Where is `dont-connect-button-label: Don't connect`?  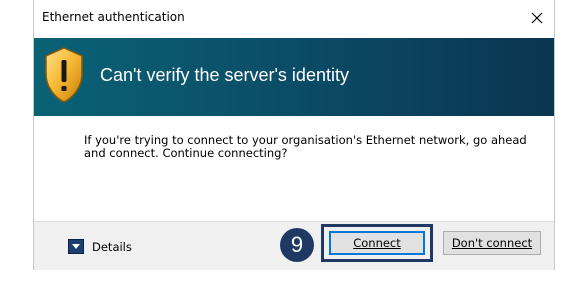 dont-connect-button-label: Don't connect is located at coordinates (492, 243).